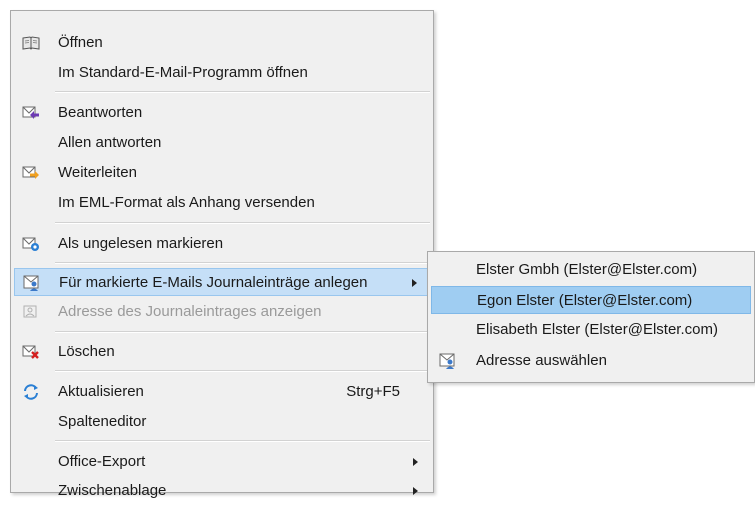 This screenshot has height=505, width=755. Describe the element at coordinates (100, 112) in the screenshot. I see `menu-item-label: Beantworten` at that location.